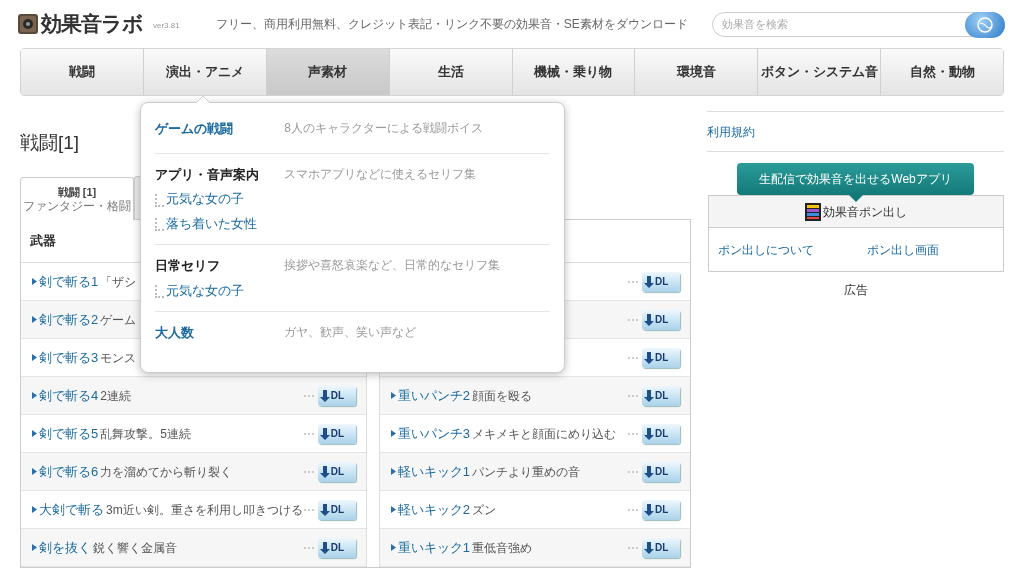 Image resolution: width=1024 pixels, height=581 pixels. What do you see at coordinates (43, 241) in the screenshot?
I see `section-heading: 武器` at bounding box center [43, 241].